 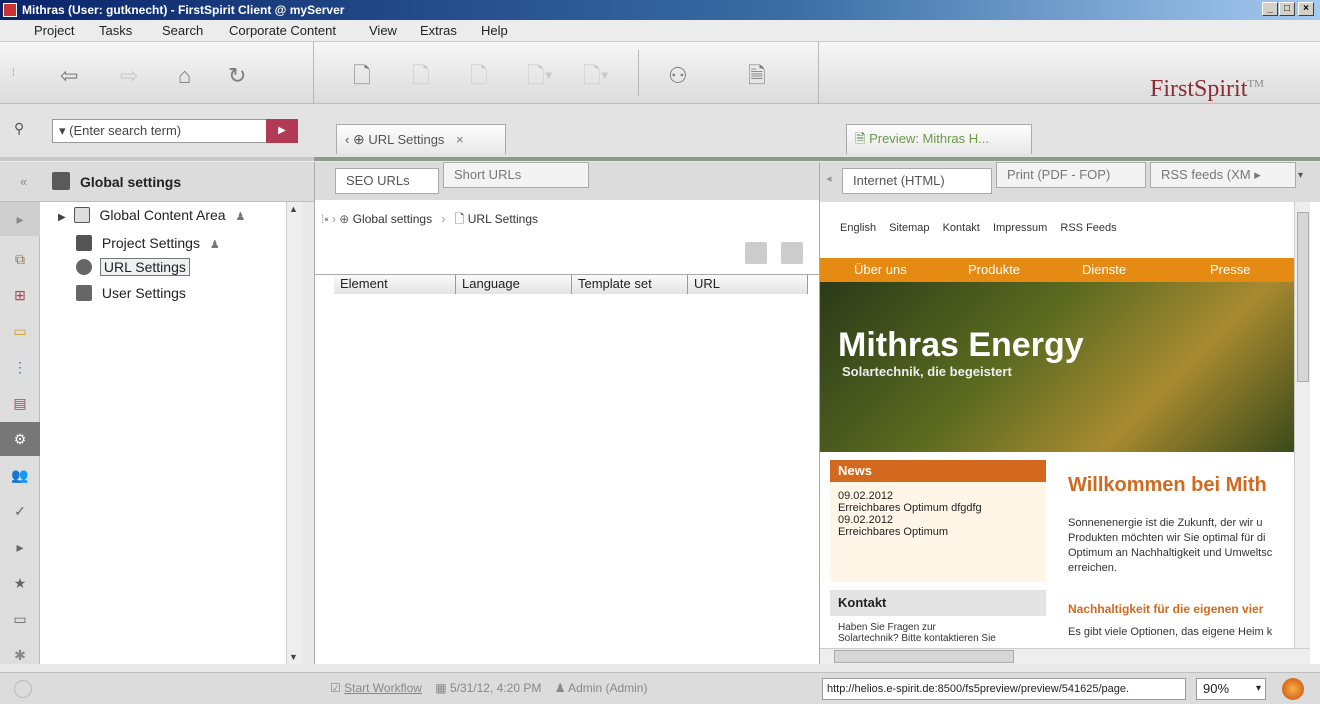 I want to click on preview-nav-produkte: Produkte, so click(x=994, y=269).